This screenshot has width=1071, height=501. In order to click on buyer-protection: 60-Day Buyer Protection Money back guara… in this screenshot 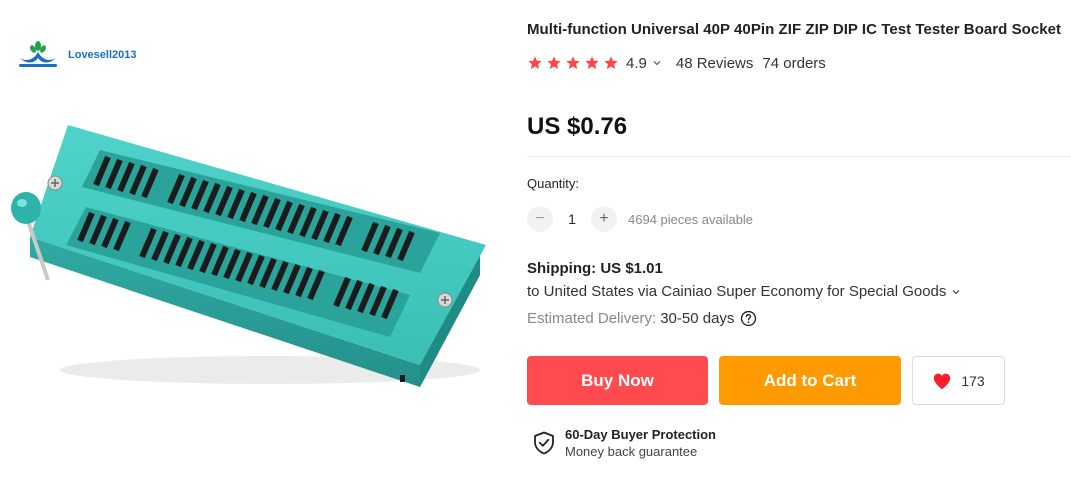, I will do `click(624, 443)`.